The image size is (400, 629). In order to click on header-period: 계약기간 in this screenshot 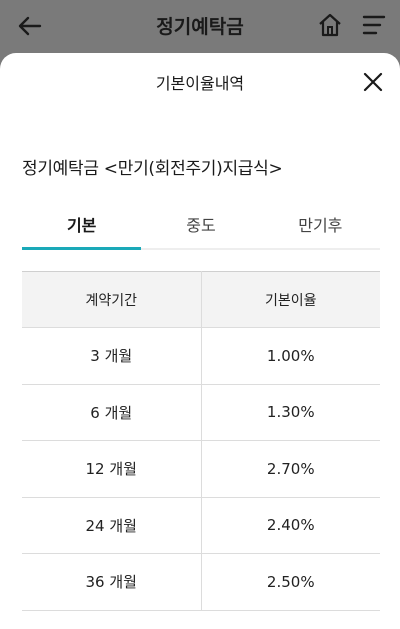, I will do `click(112, 299)`.